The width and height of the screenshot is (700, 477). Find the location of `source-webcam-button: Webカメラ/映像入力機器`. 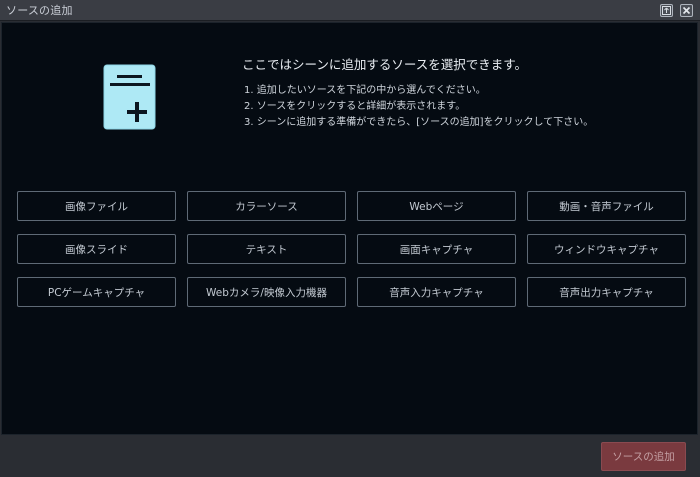

source-webcam-button: Webカメラ/映像入力機器 is located at coordinates (266, 292).